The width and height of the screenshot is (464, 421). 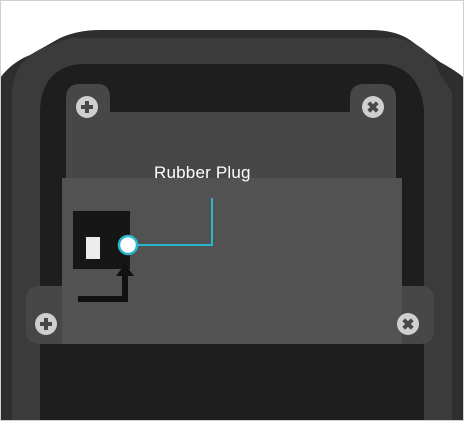 What do you see at coordinates (128, 245) in the screenshot?
I see `callout-marker` at bounding box center [128, 245].